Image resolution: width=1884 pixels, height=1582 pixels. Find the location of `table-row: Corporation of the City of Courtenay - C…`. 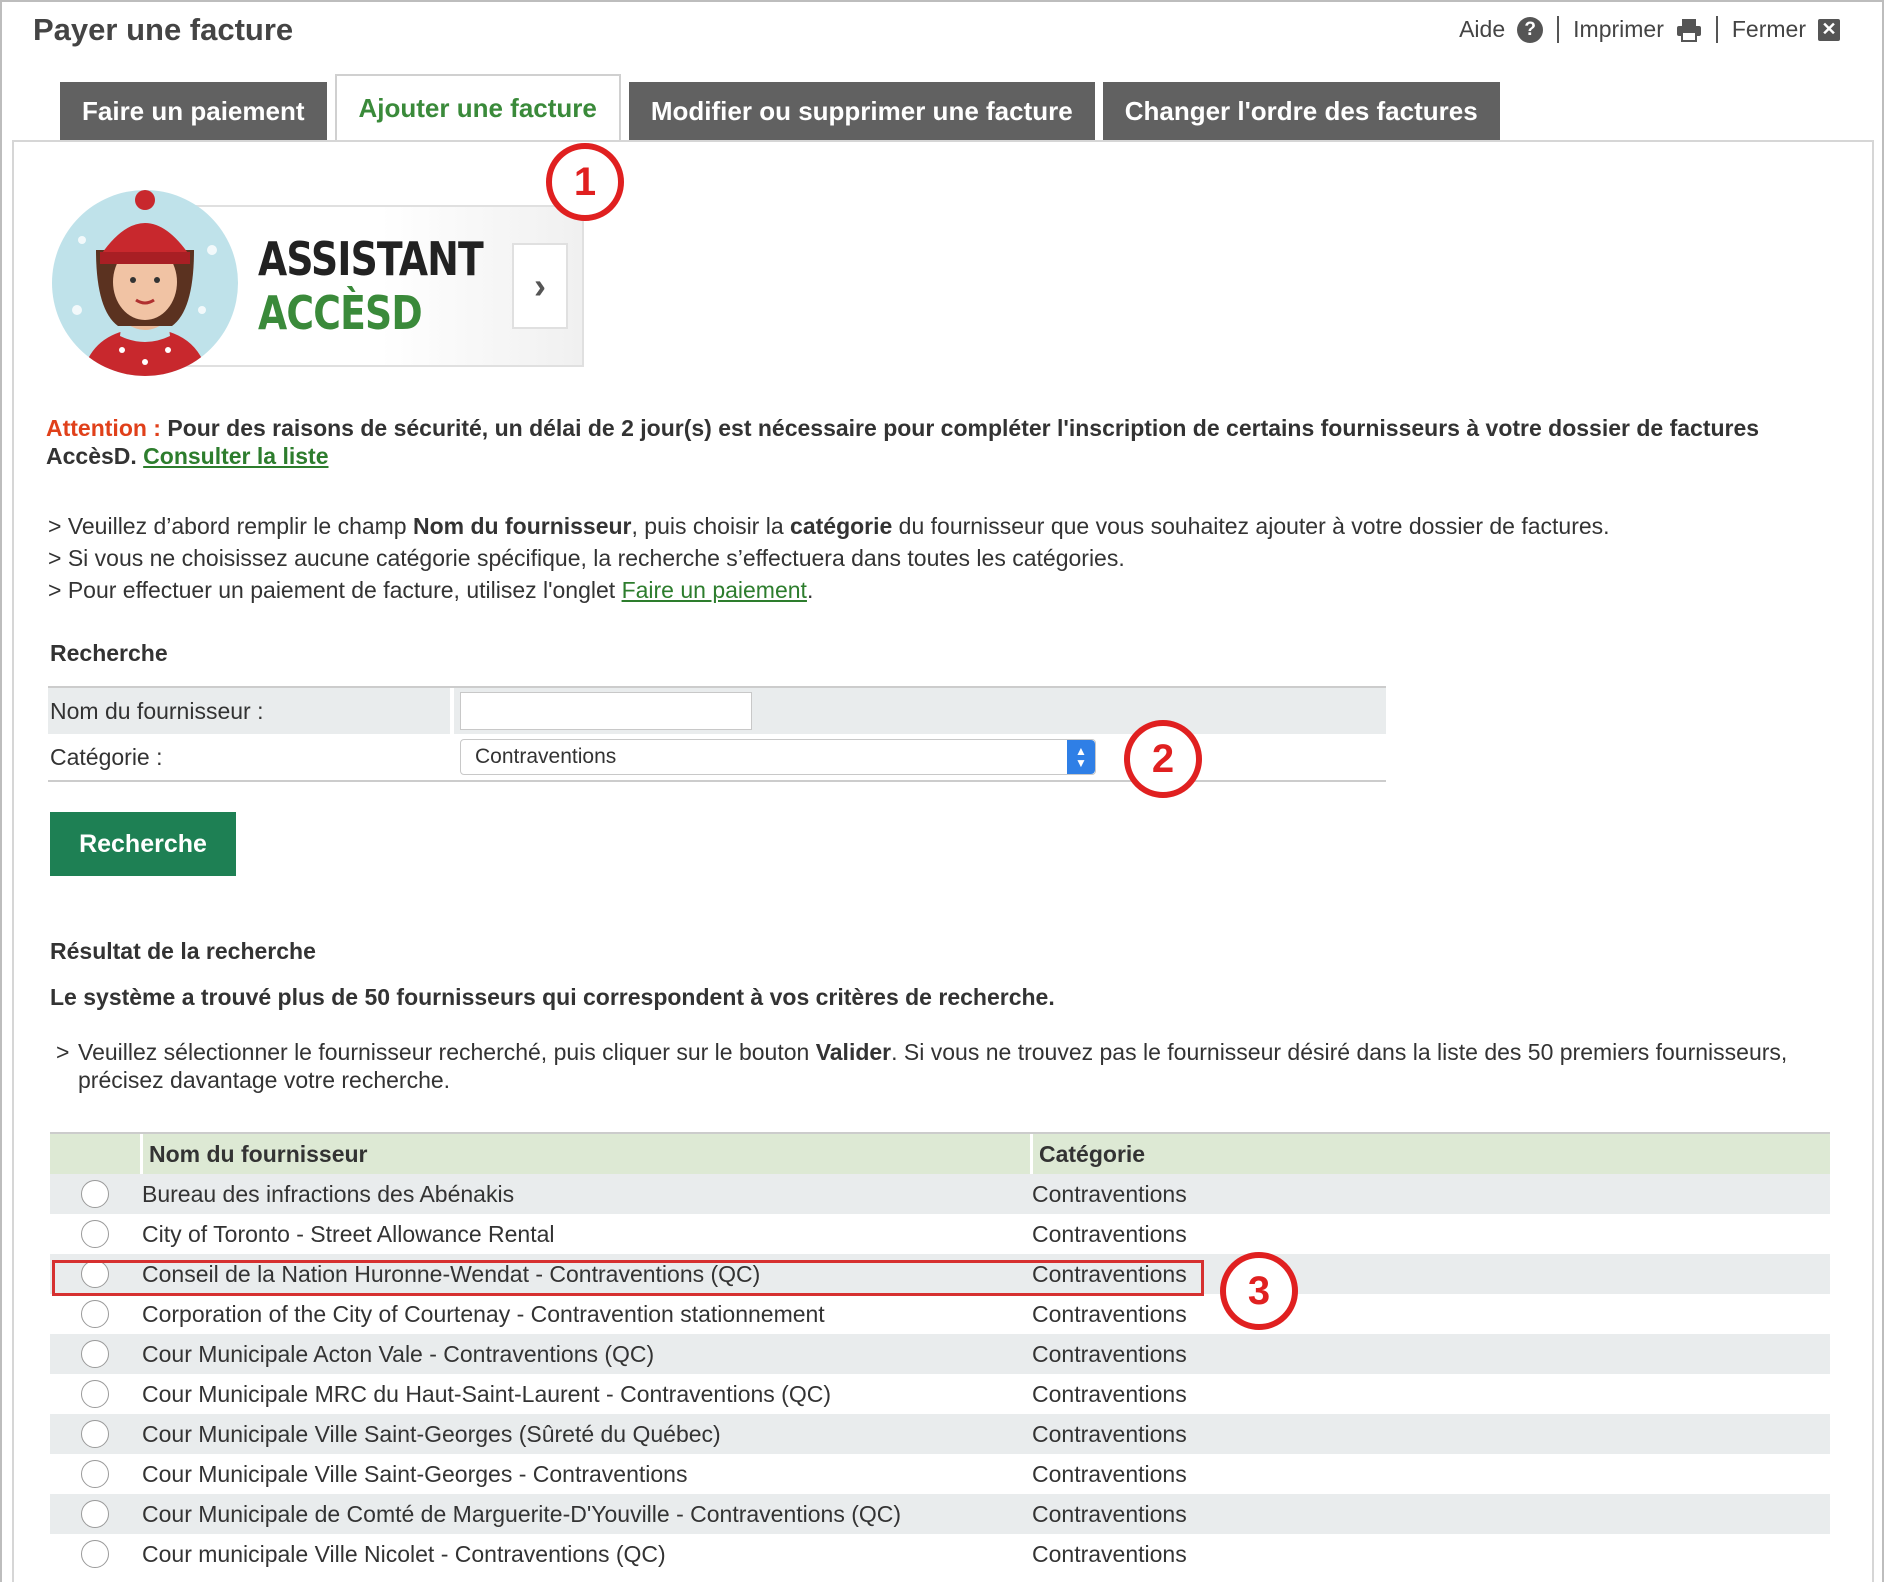

table-row: Corporation of the City of Courtenay - C… is located at coordinates (940, 1314).